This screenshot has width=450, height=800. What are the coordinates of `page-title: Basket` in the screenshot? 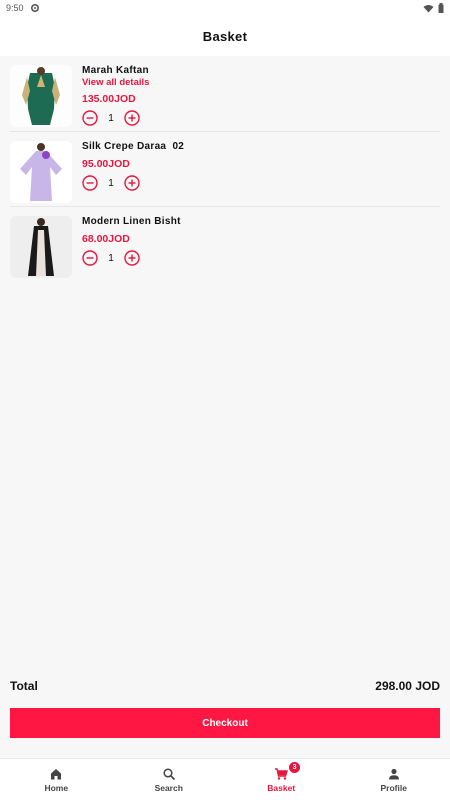 It's located at (225, 36).